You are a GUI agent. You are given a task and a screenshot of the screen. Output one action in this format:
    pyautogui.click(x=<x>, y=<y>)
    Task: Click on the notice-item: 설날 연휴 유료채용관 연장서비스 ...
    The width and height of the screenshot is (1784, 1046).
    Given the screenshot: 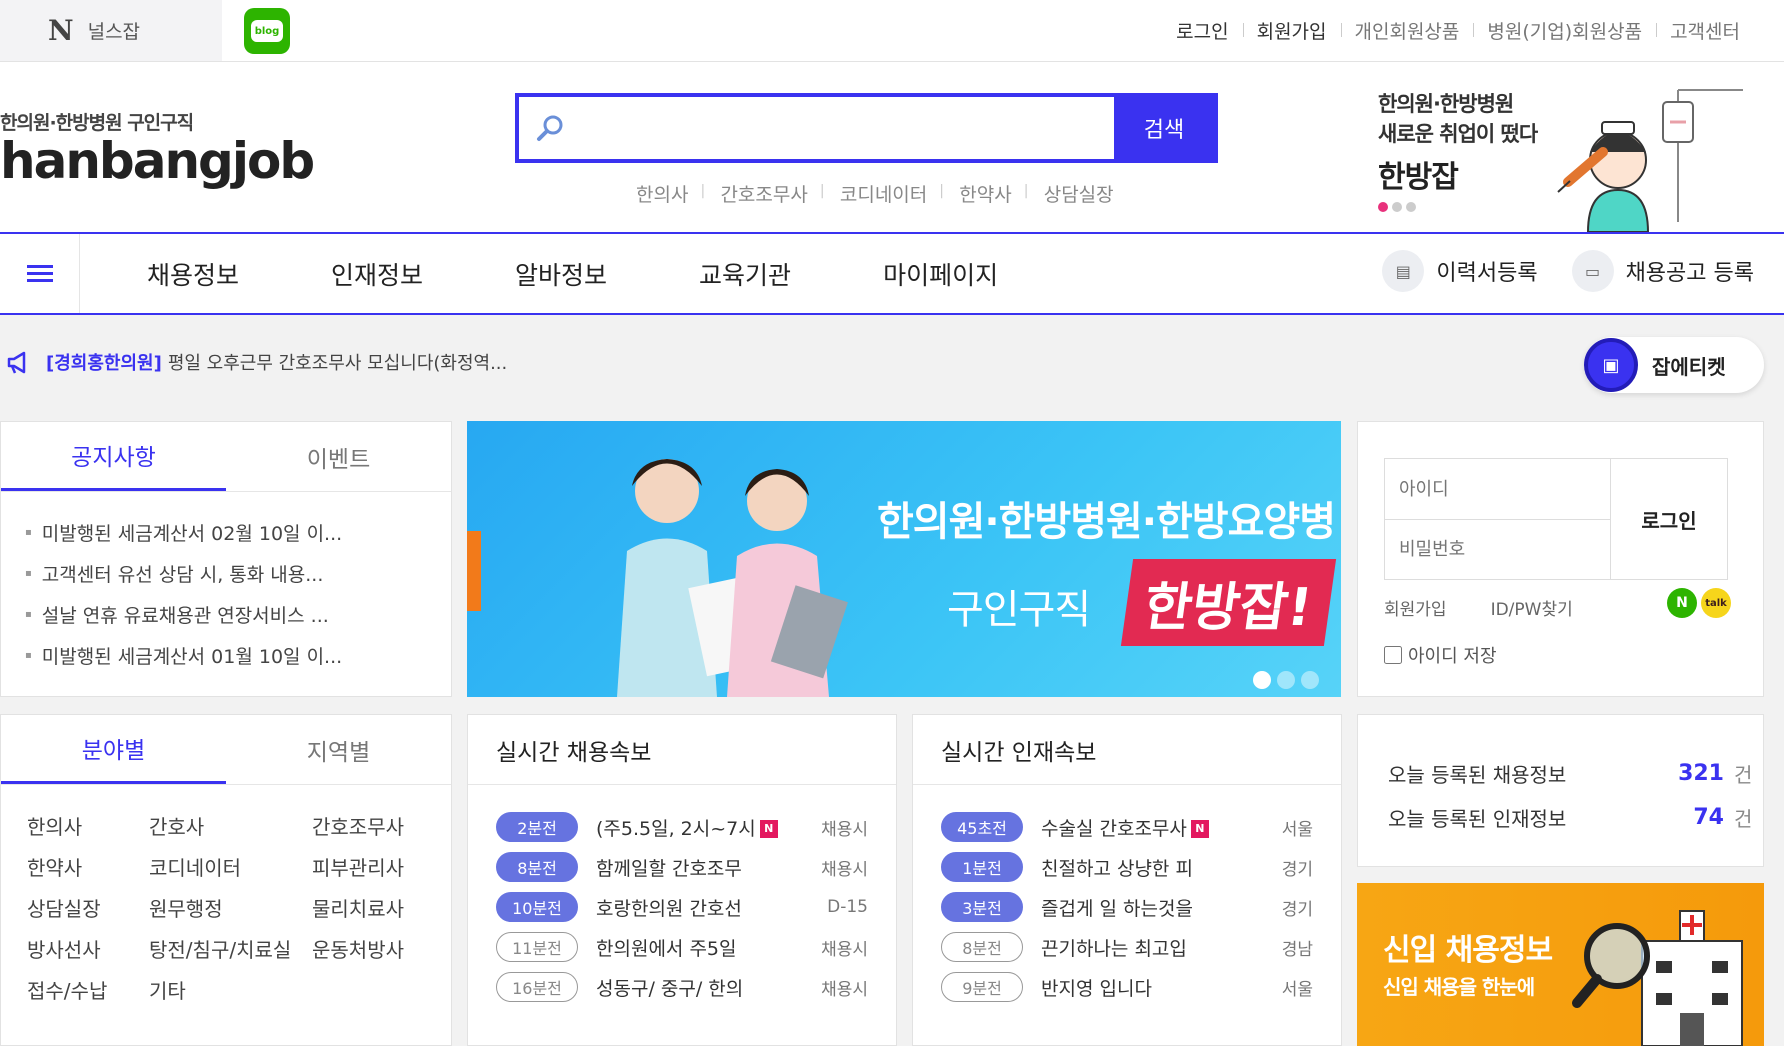 What is the action you would take?
    pyautogui.click(x=238, y=614)
    